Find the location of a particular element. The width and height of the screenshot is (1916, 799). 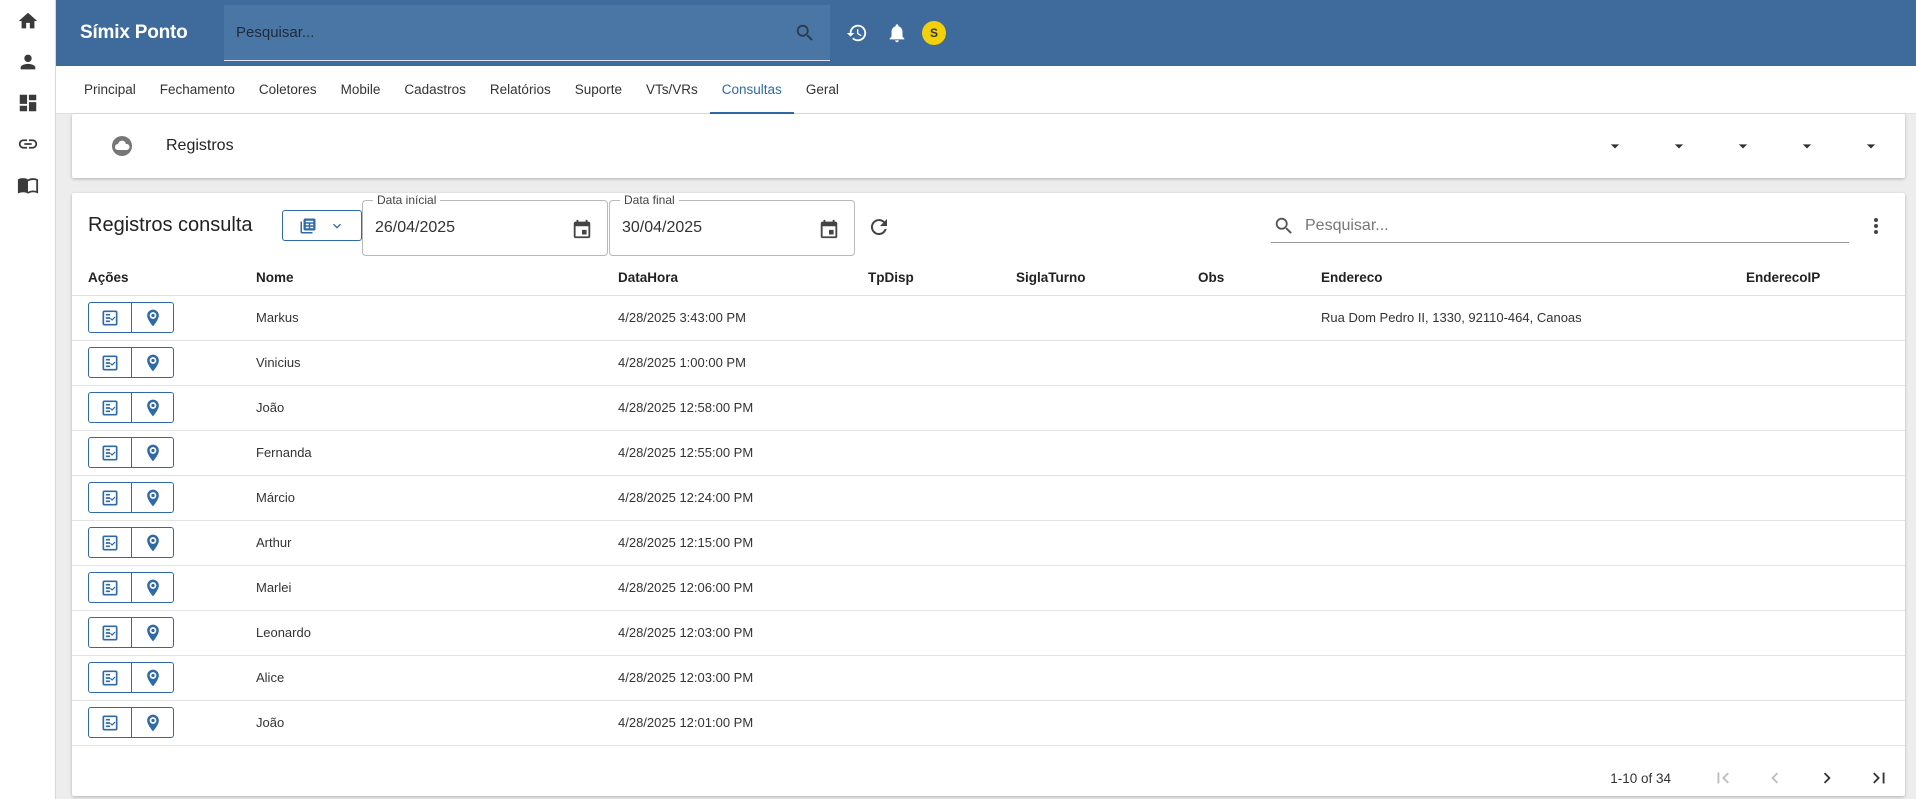

checklist-icon is located at coordinates (110, 632).